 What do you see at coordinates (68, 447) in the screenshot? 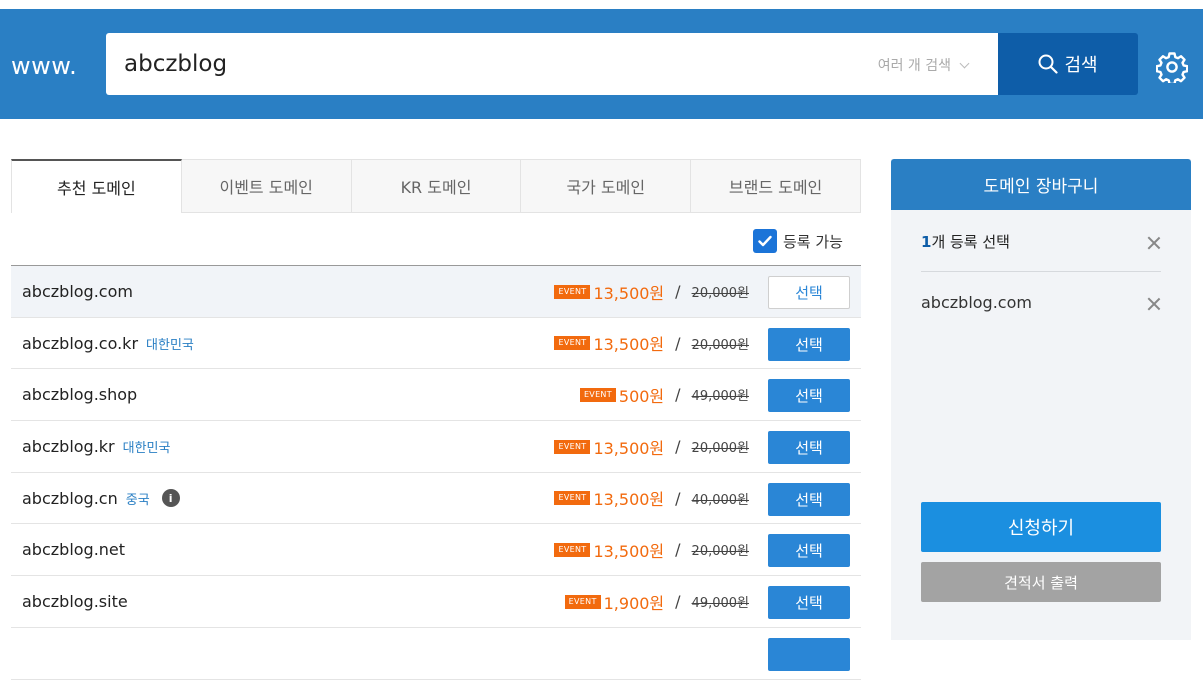
I see `domain-name: abczblog.kr` at bounding box center [68, 447].